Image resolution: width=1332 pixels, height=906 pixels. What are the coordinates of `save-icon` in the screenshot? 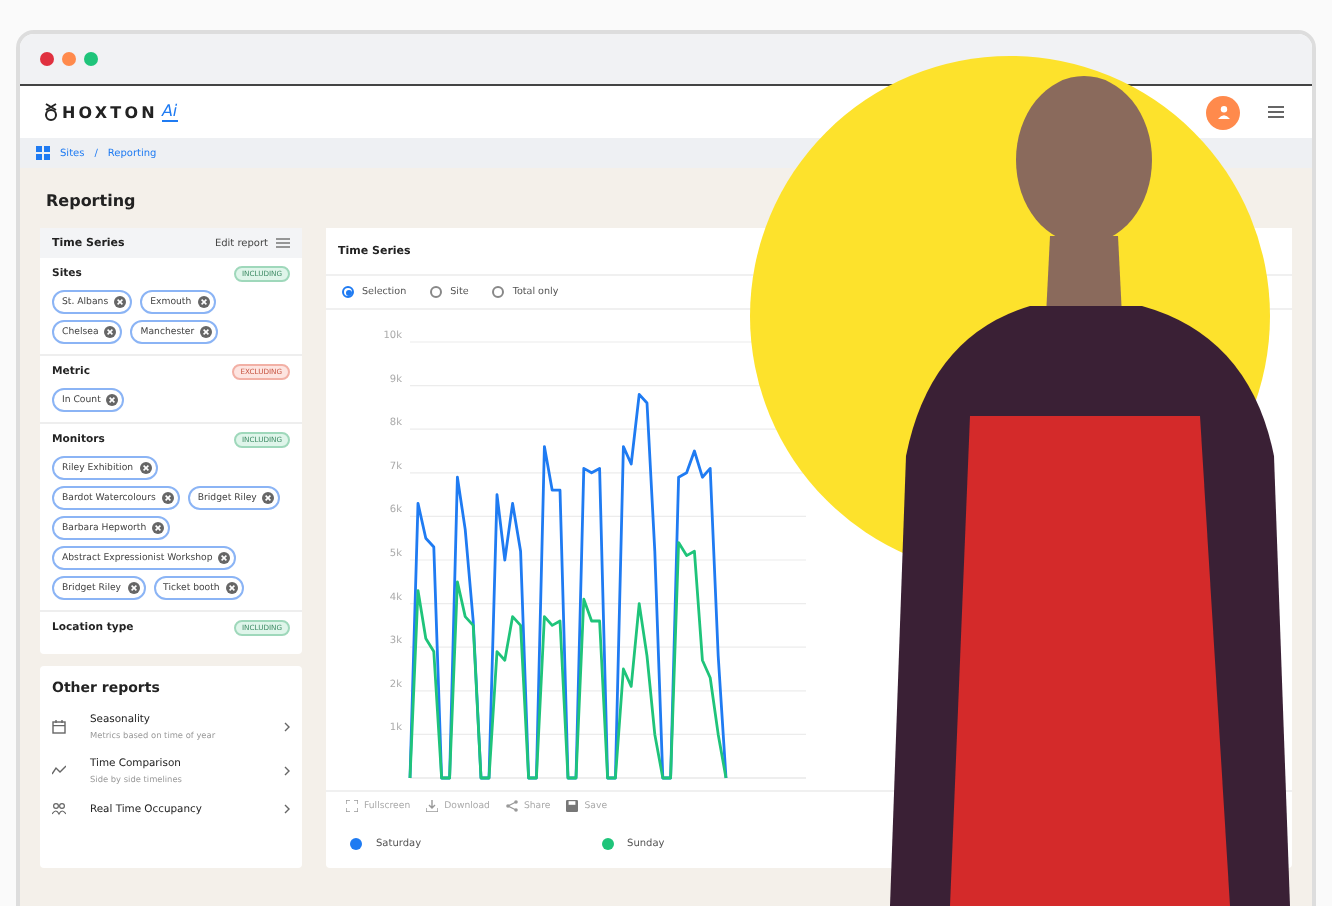 It's located at (572, 806).